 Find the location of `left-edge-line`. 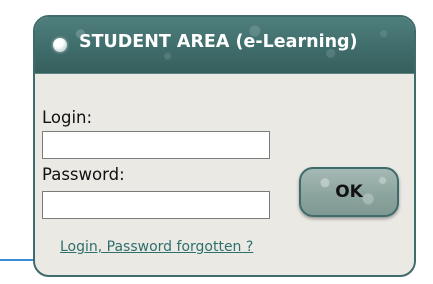

left-edge-line is located at coordinates (17, 260).